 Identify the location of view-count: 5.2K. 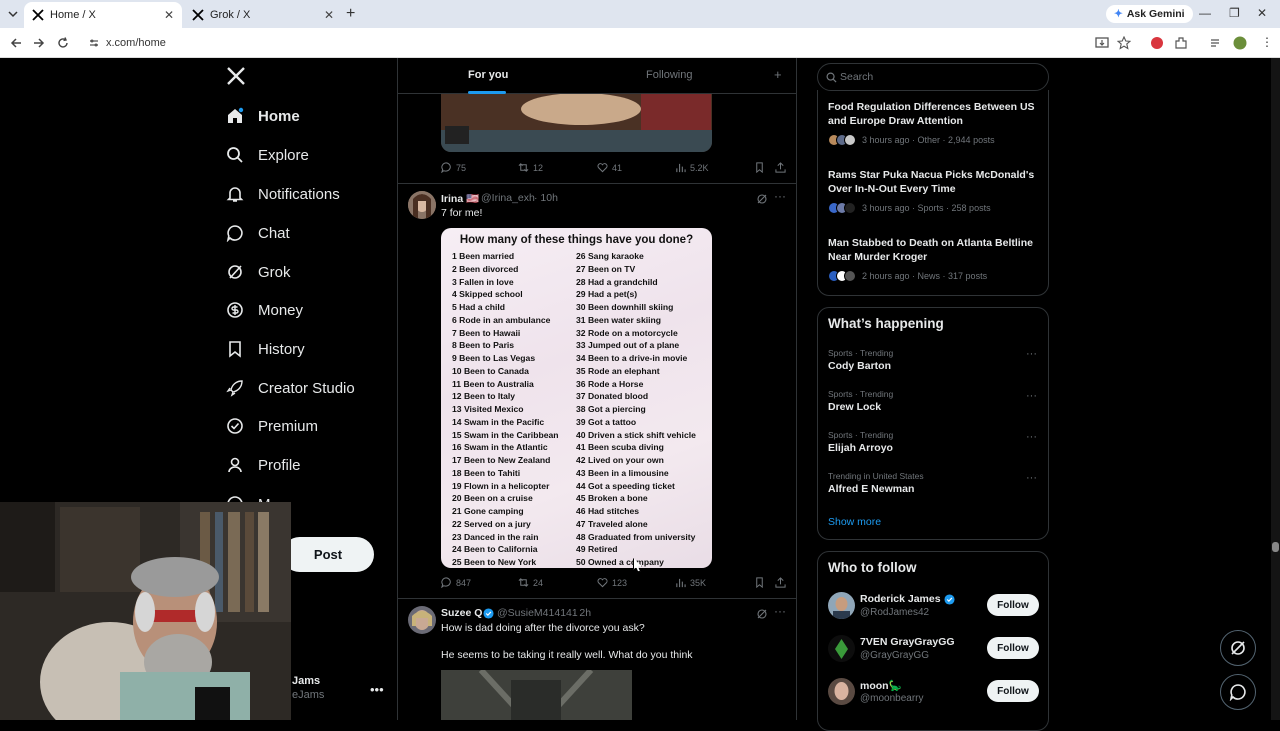
(699, 167).